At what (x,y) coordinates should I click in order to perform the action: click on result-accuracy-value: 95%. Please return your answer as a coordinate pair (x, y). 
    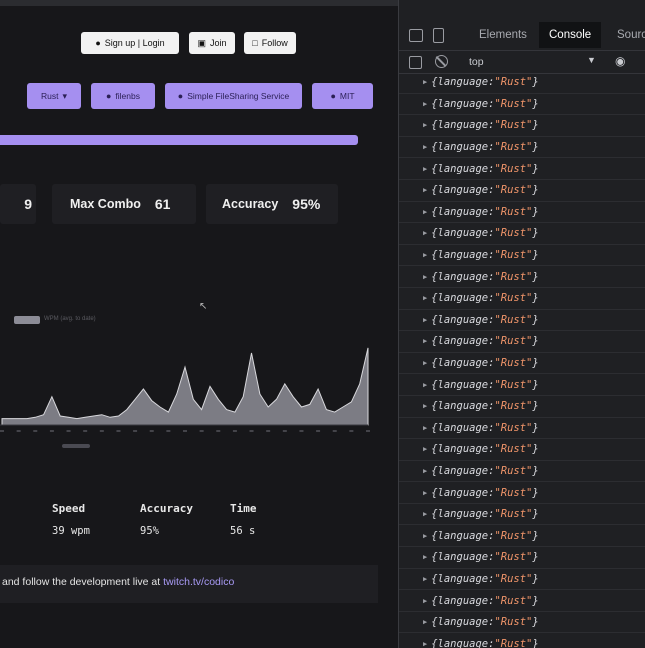
    Looking at the image, I should click on (149, 531).